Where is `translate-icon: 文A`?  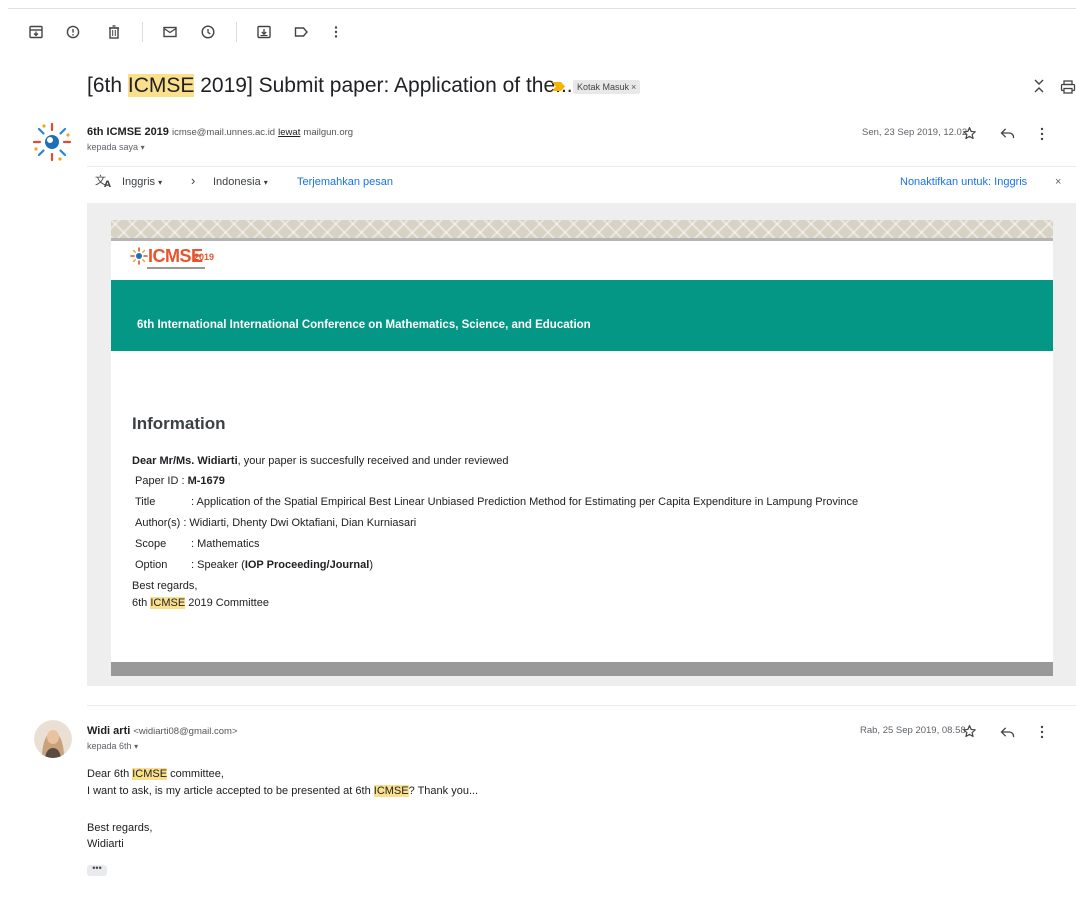
translate-icon: 文A is located at coordinates (104, 182).